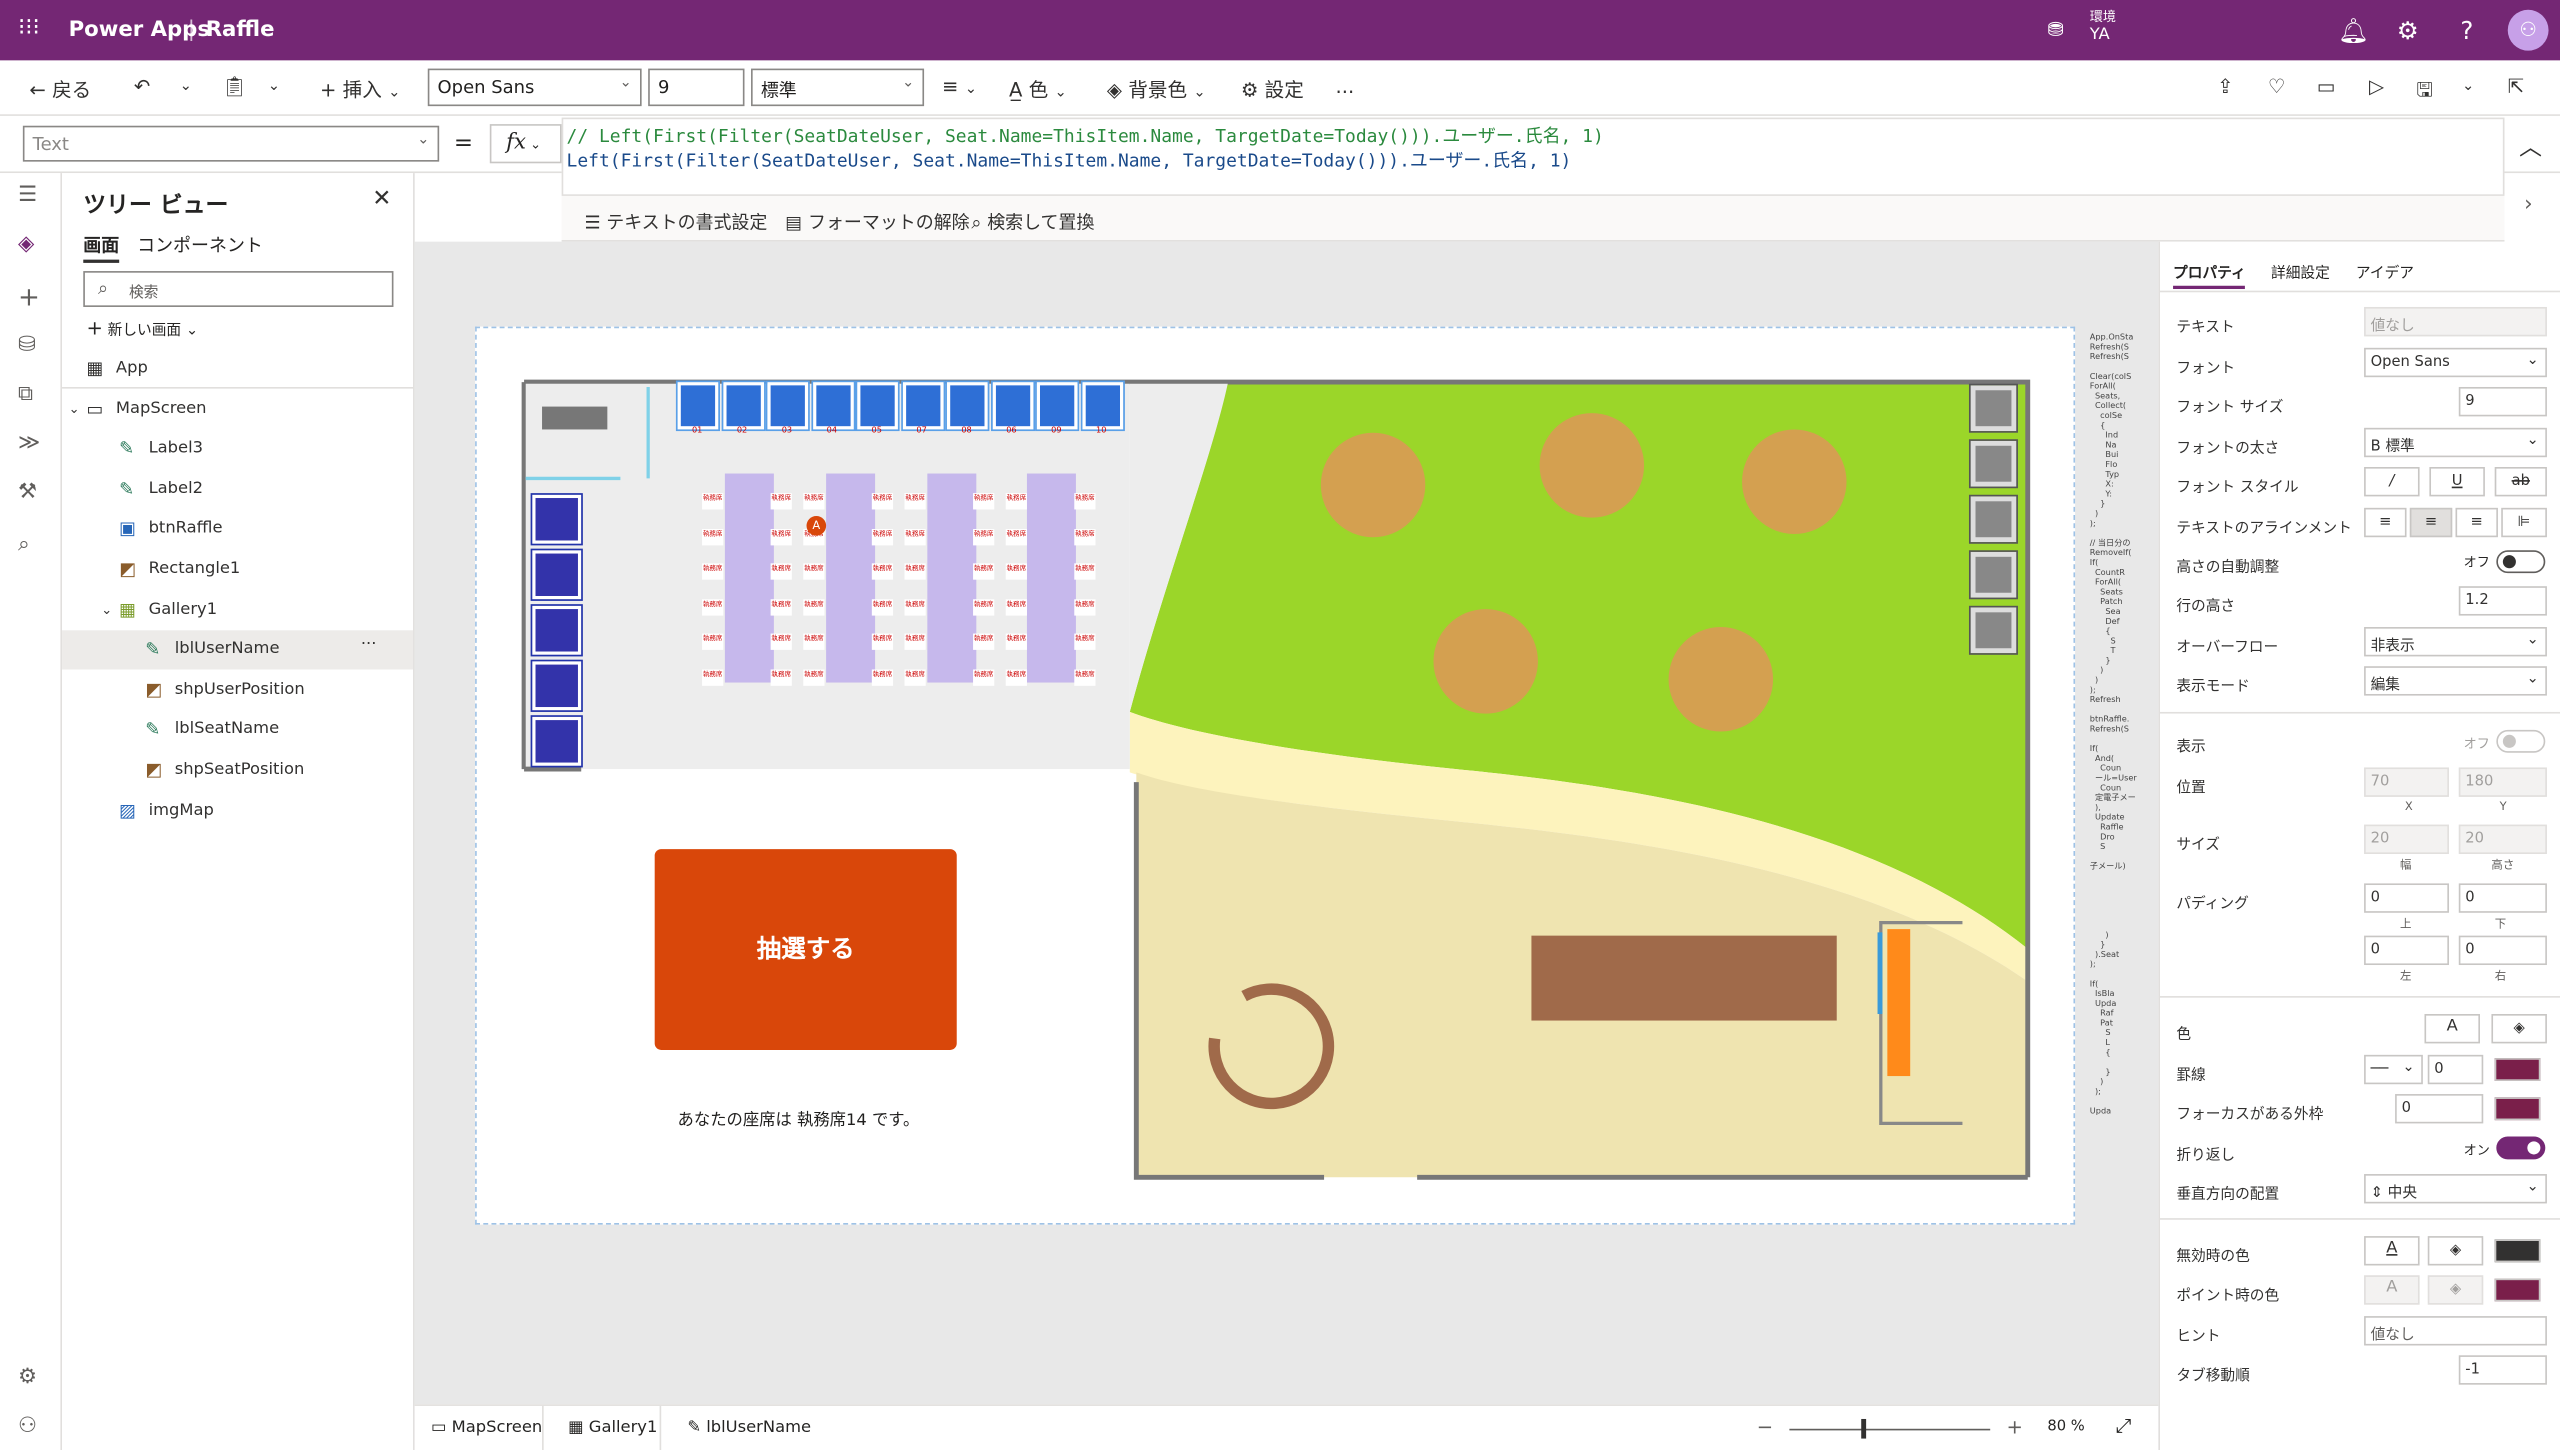 This screenshot has width=2560, height=1450. What do you see at coordinates (200, 245) in the screenshot?
I see `tab-components: コンポーネント` at bounding box center [200, 245].